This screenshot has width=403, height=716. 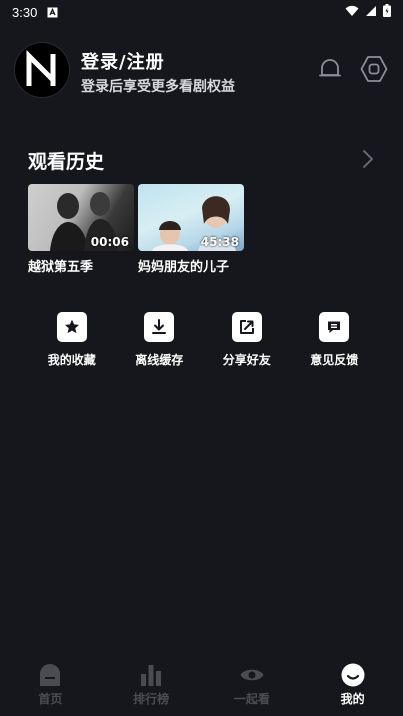 I want to click on app-logo-icon, so click(x=41, y=68).